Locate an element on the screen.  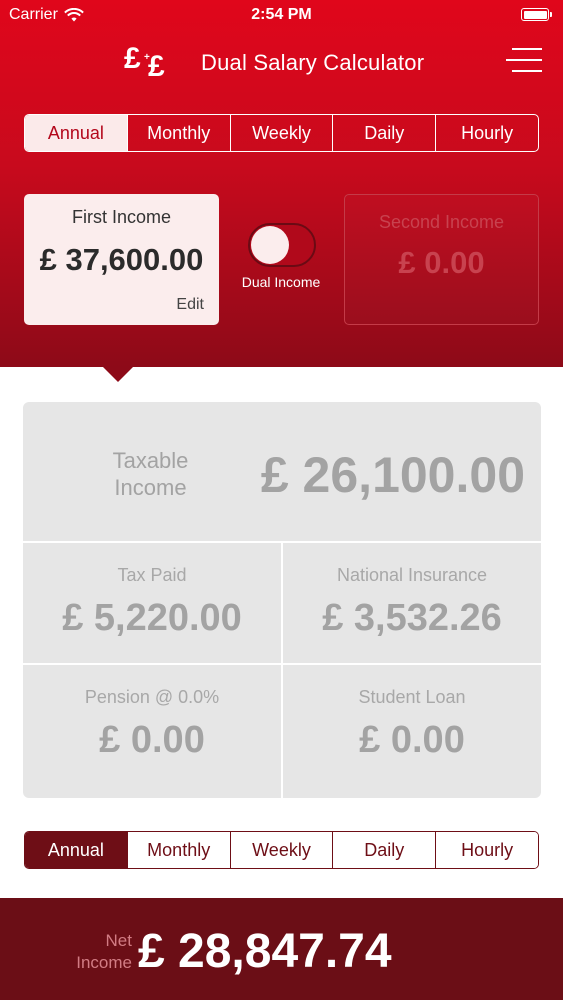
student-loan-amount: £ 0.00 is located at coordinates (412, 740).